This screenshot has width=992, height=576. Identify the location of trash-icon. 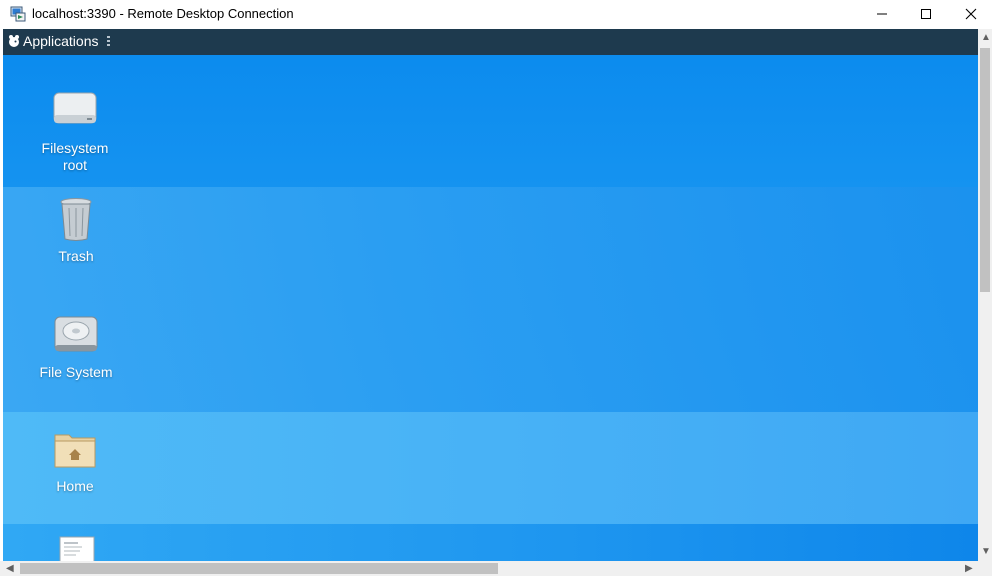
(76, 219).